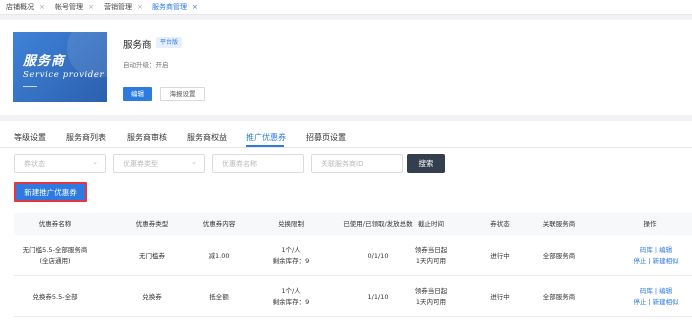 This screenshot has height=325, width=692. Describe the element at coordinates (266, 137) in the screenshot. I see `tab-promo-coupons: 推广优惠券` at that location.